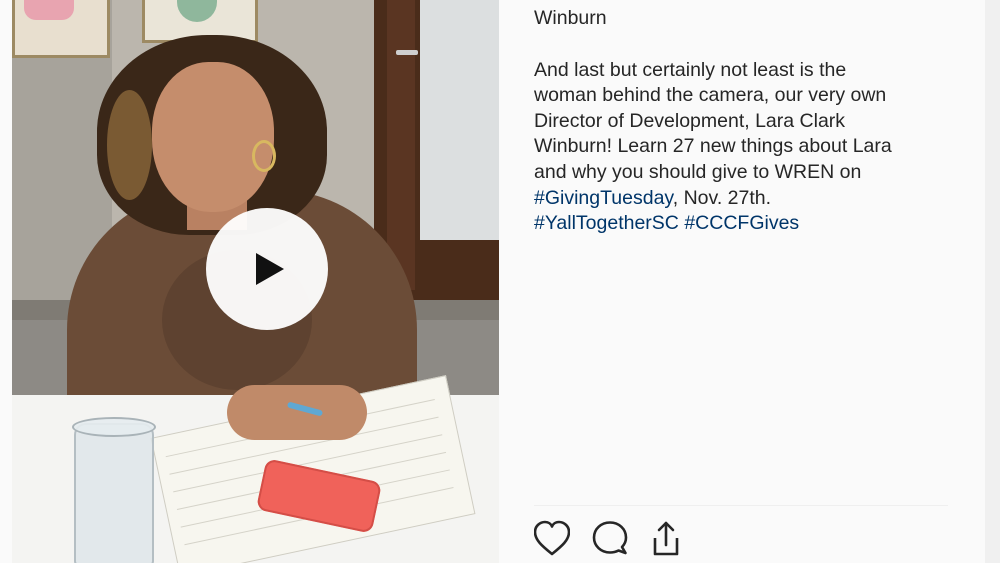 This screenshot has width=1000, height=563. I want to click on hashtag-link: #CCCFGives, so click(741, 223).